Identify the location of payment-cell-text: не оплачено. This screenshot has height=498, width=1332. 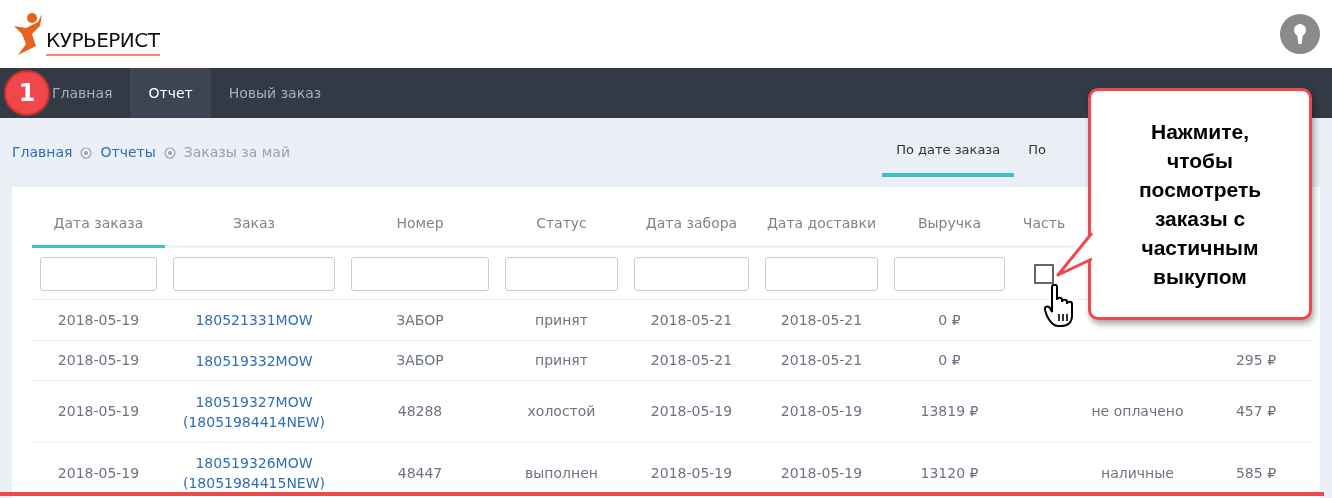
(1137, 411).